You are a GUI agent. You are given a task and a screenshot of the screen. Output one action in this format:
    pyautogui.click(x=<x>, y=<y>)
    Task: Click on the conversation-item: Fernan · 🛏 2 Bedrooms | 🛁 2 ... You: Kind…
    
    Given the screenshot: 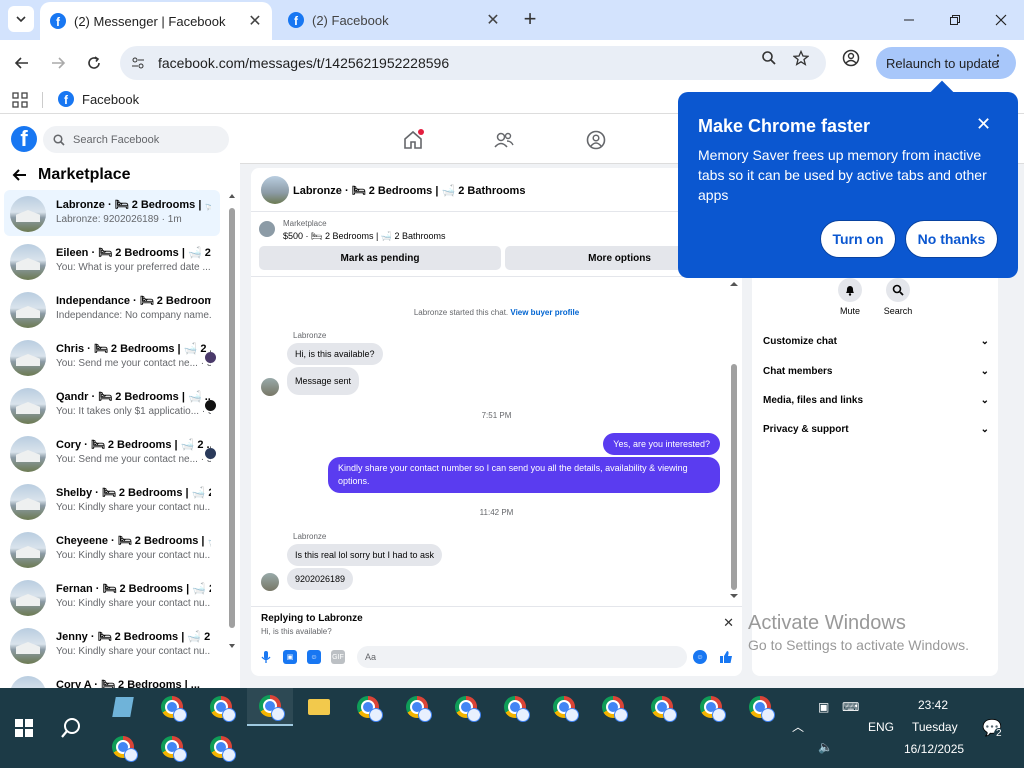 What is the action you would take?
    pyautogui.click(x=112, y=597)
    